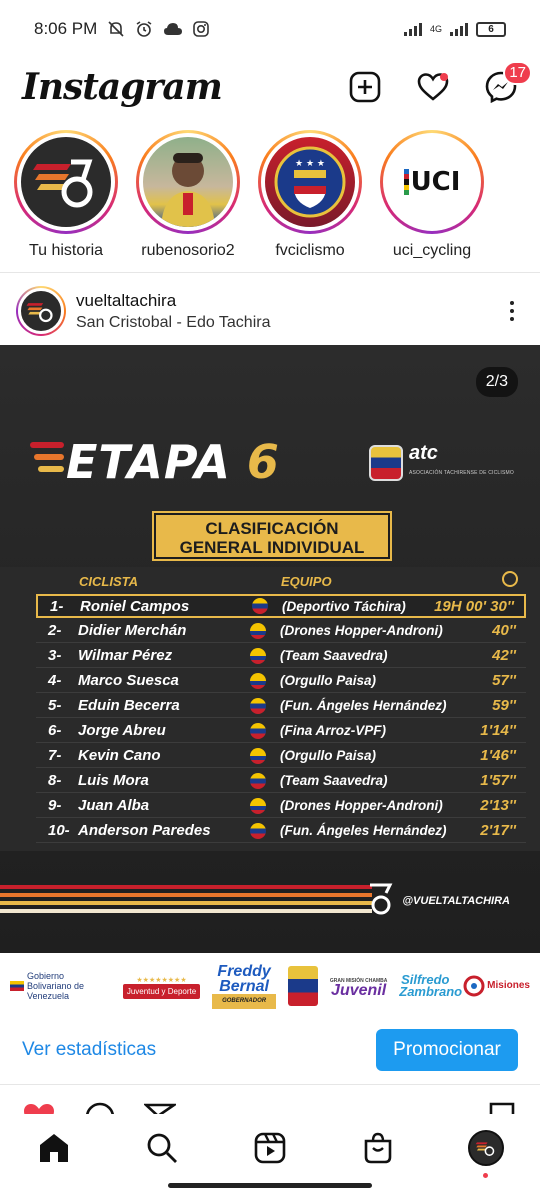 The width and height of the screenshot is (540, 1200). Describe the element at coordinates (244, 986) in the screenshot. I see `sponsor-freddy-bernal: Freddy Bernal GOBERNADOR` at that location.